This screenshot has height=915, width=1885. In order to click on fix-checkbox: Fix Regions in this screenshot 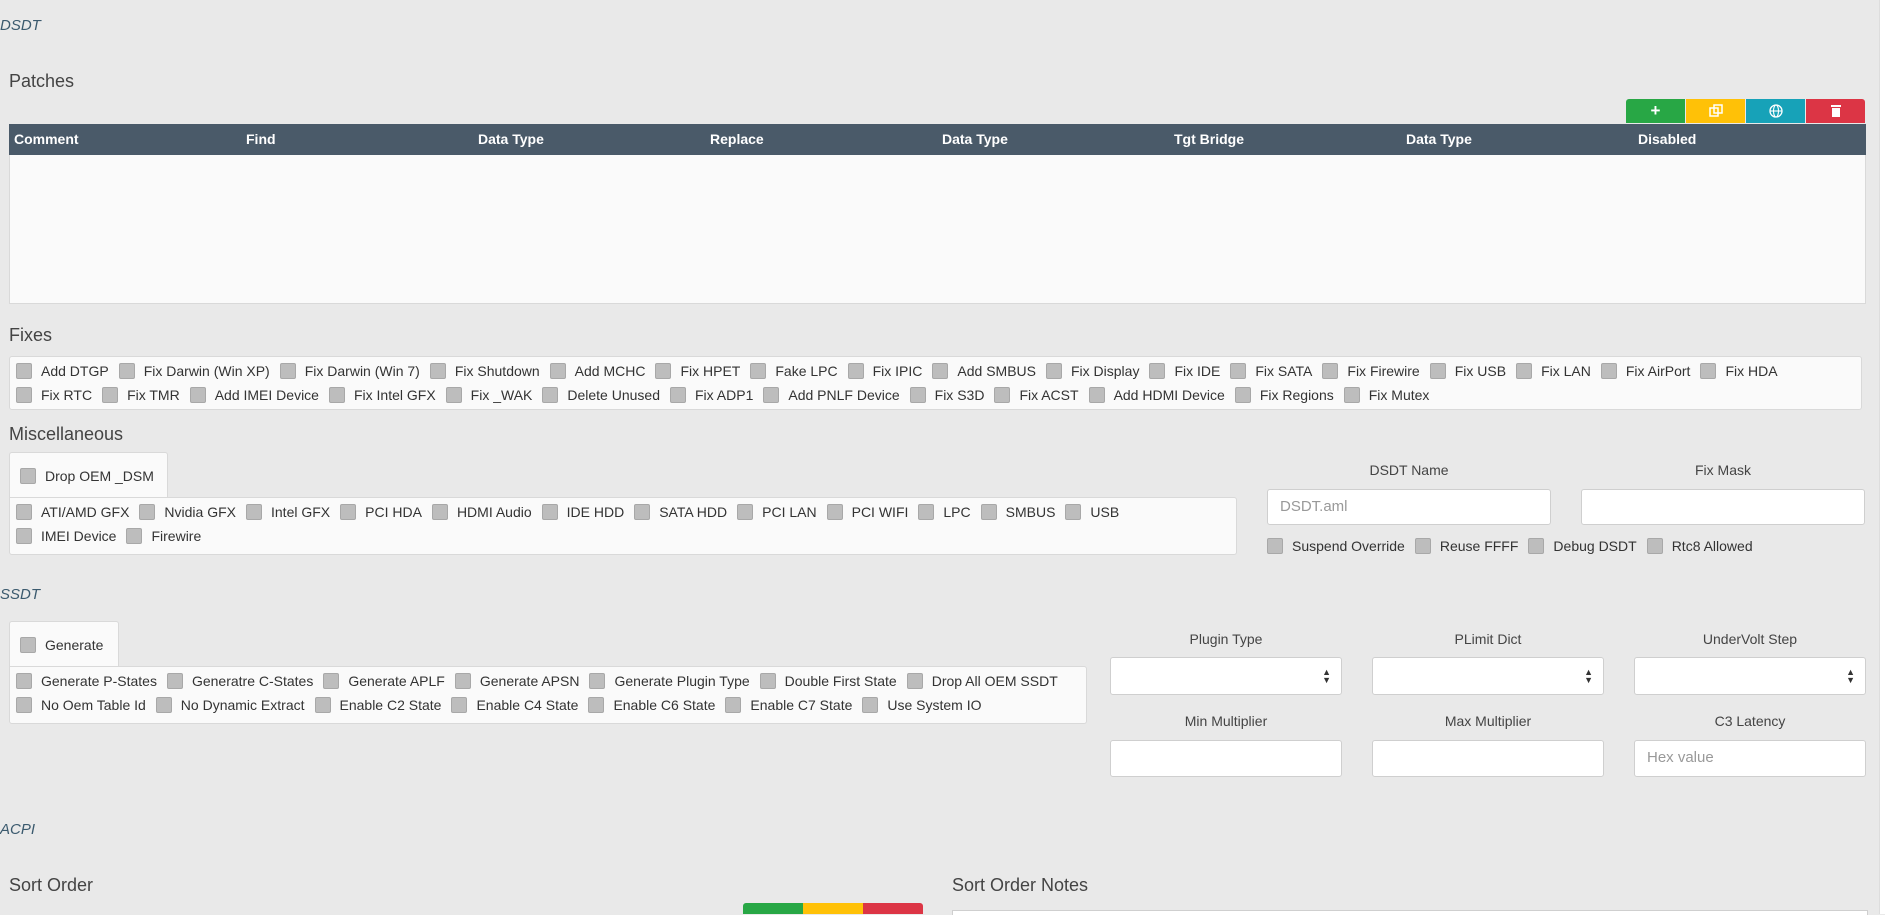, I will do `click(1284, 395)`.